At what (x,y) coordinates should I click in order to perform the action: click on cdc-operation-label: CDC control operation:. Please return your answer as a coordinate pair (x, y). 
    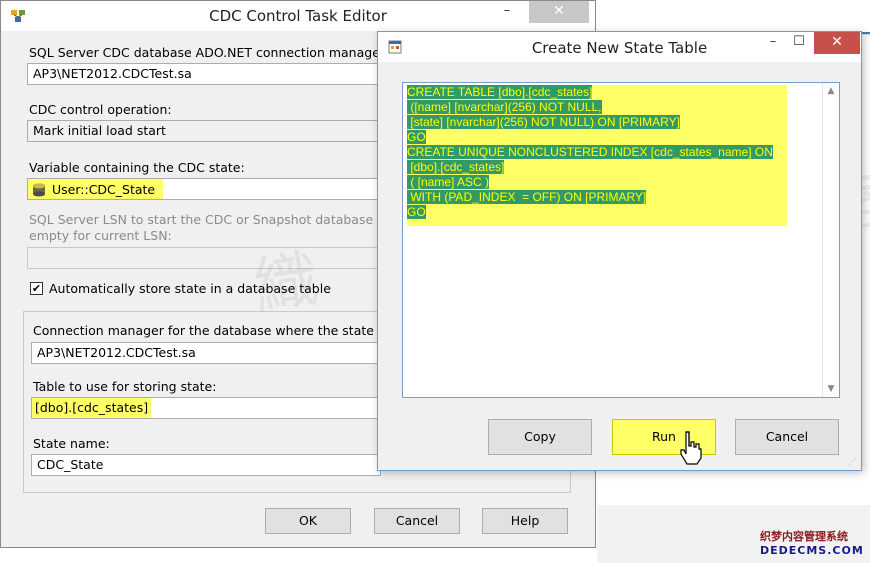
    Looking at the image, I should click on (100, 109).